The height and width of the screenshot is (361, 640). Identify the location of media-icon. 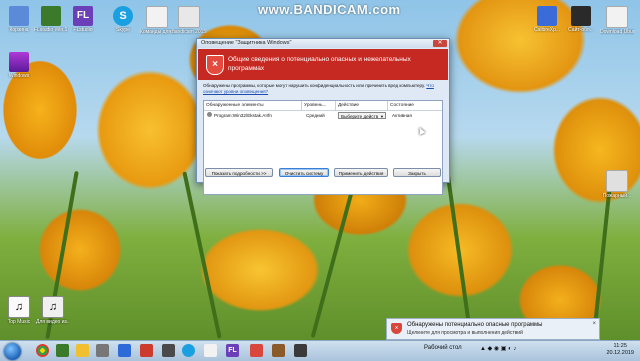
(146, 350).